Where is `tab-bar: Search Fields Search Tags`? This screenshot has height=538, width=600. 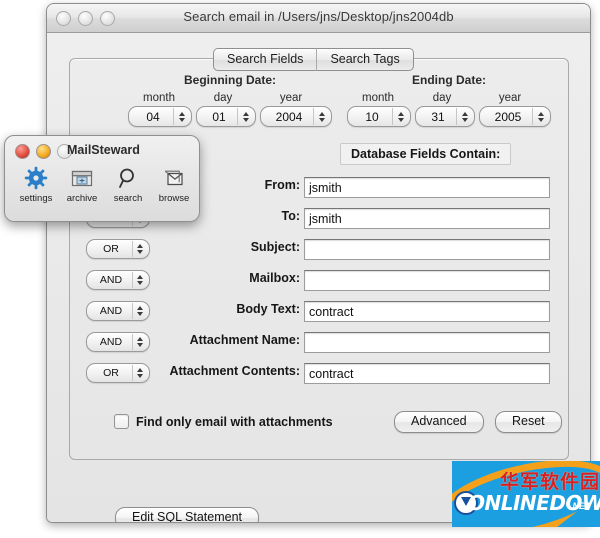
tab-bar: Search Fields Search Tags is located at coordinates (313, 59).